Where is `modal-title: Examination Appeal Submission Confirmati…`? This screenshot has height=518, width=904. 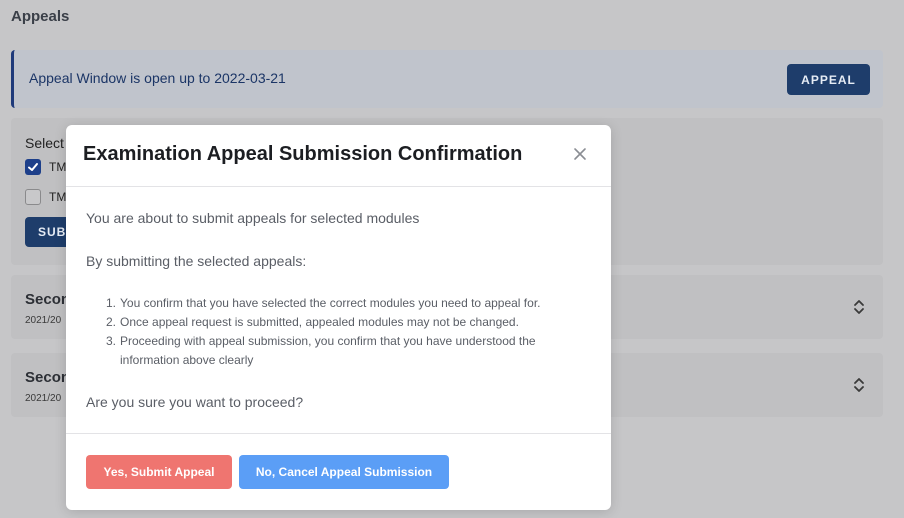
modal-title: Examination Appeal Submission Confirmati… is located at coordinates (303, 154).